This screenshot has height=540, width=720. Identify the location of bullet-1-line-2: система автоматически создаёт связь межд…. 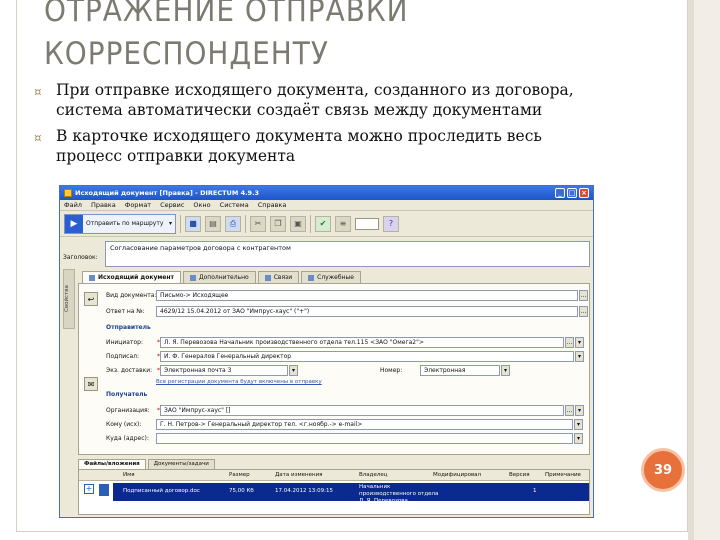
(299, 110).